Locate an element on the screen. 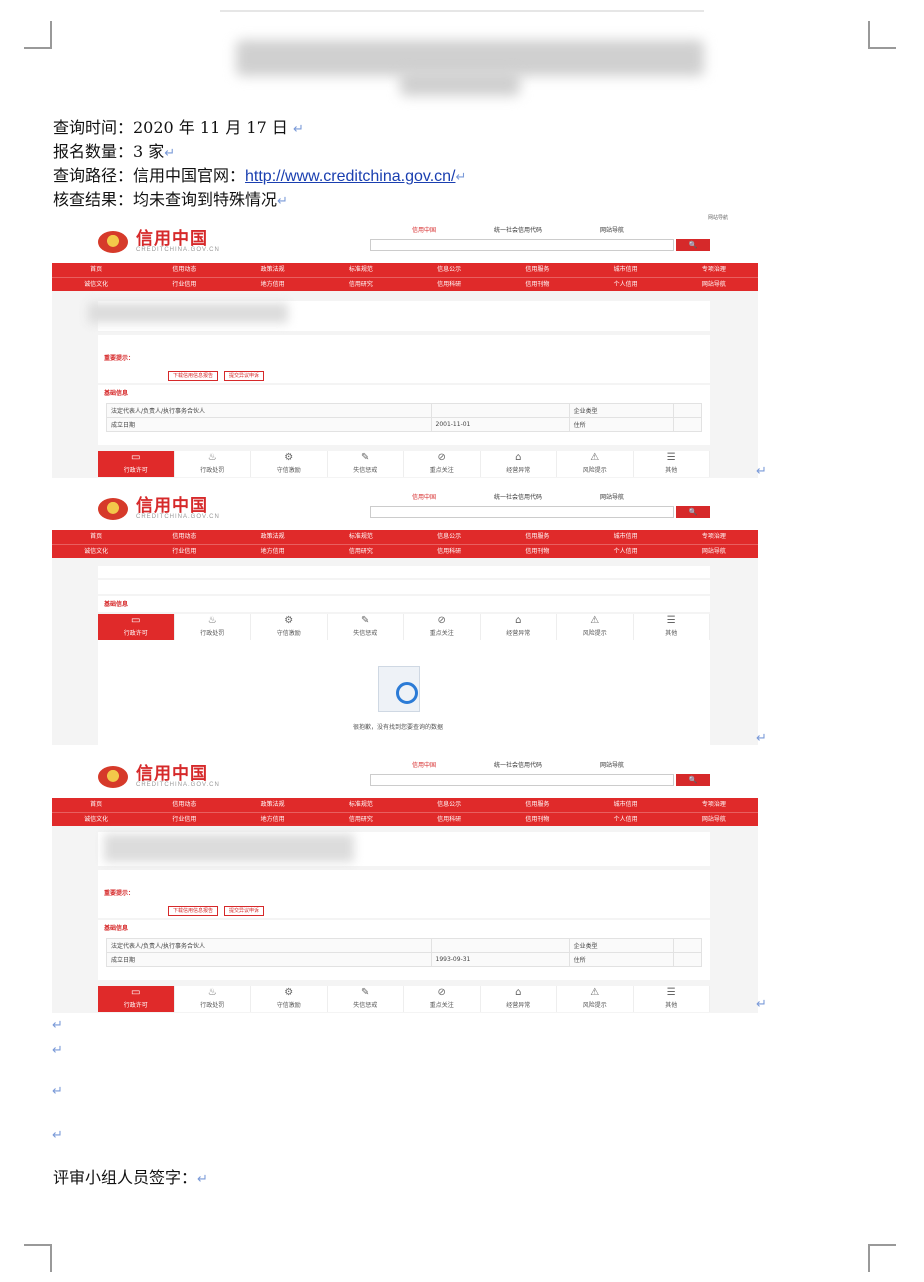 The image size is (924, 1282). query-time-text: 查询时间：2020 年 11 月 17 日 is located at coordinates (173, 127).